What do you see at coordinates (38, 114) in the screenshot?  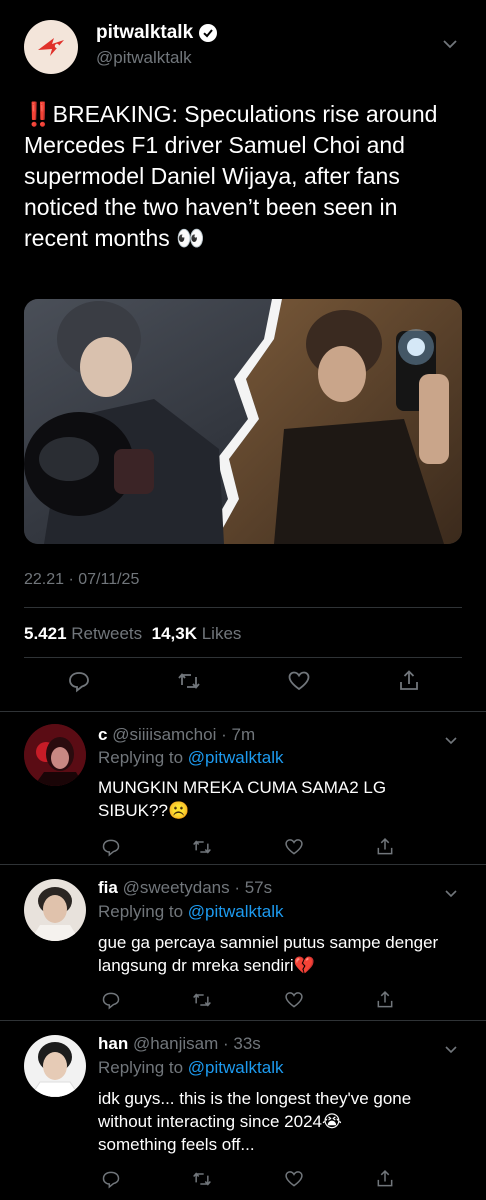 I see `double-exclamation-emoji: ‼️` at bounding box center [38, 114].